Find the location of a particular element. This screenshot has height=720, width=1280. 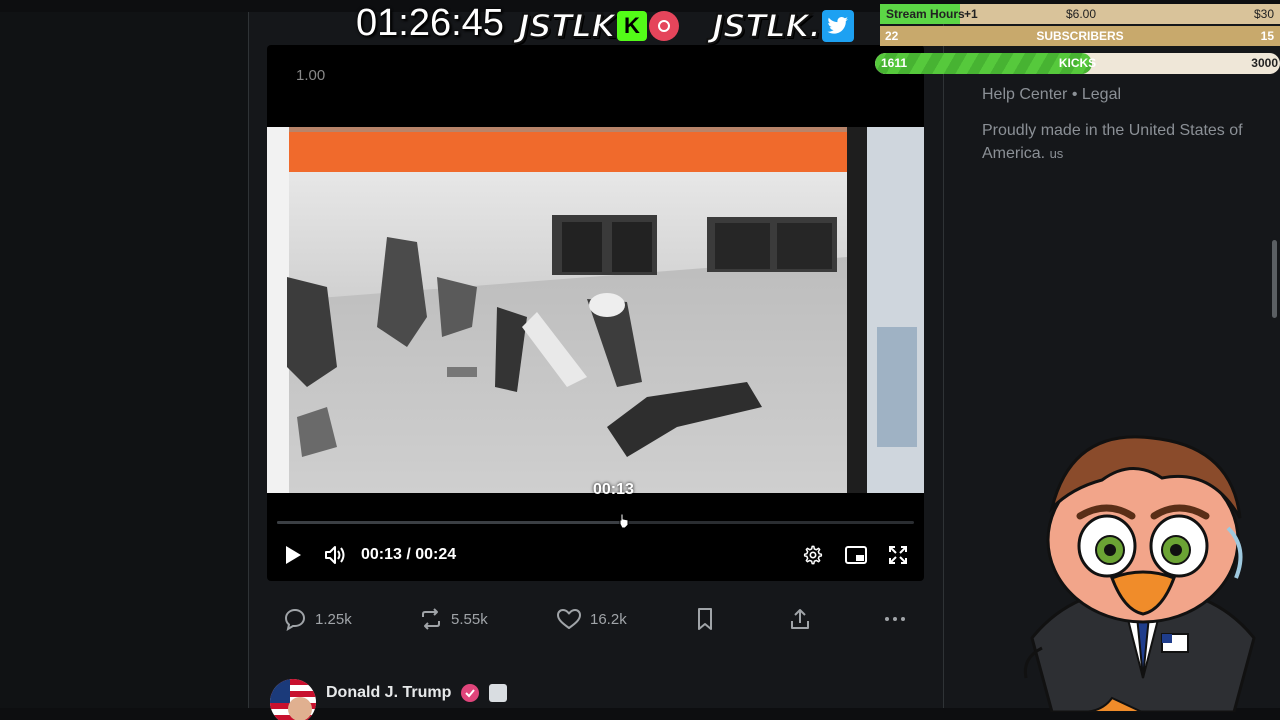

kick-logo: JSTLK K is located at coordinates (598, 26).